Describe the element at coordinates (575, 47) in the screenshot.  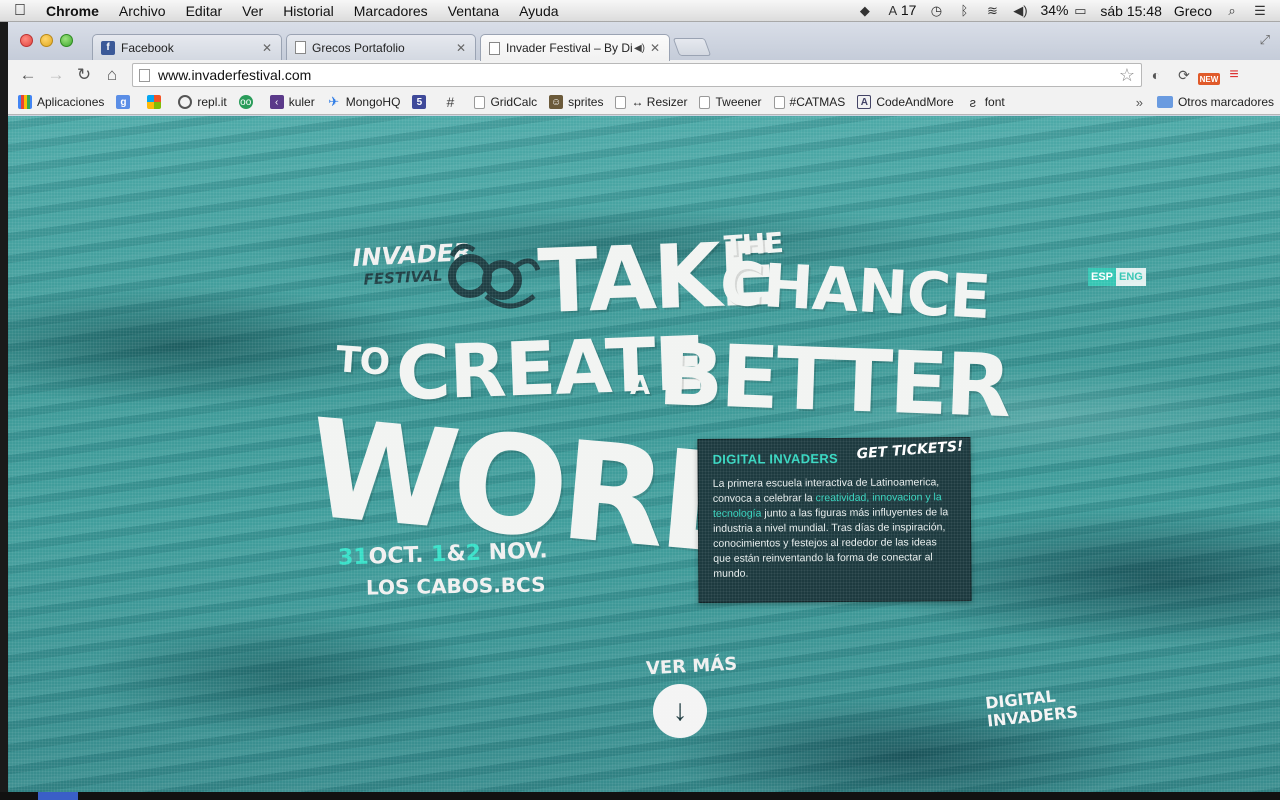
I see `tab-invader-festival: Invader Festival – By Di ◀) ✕` at that location.